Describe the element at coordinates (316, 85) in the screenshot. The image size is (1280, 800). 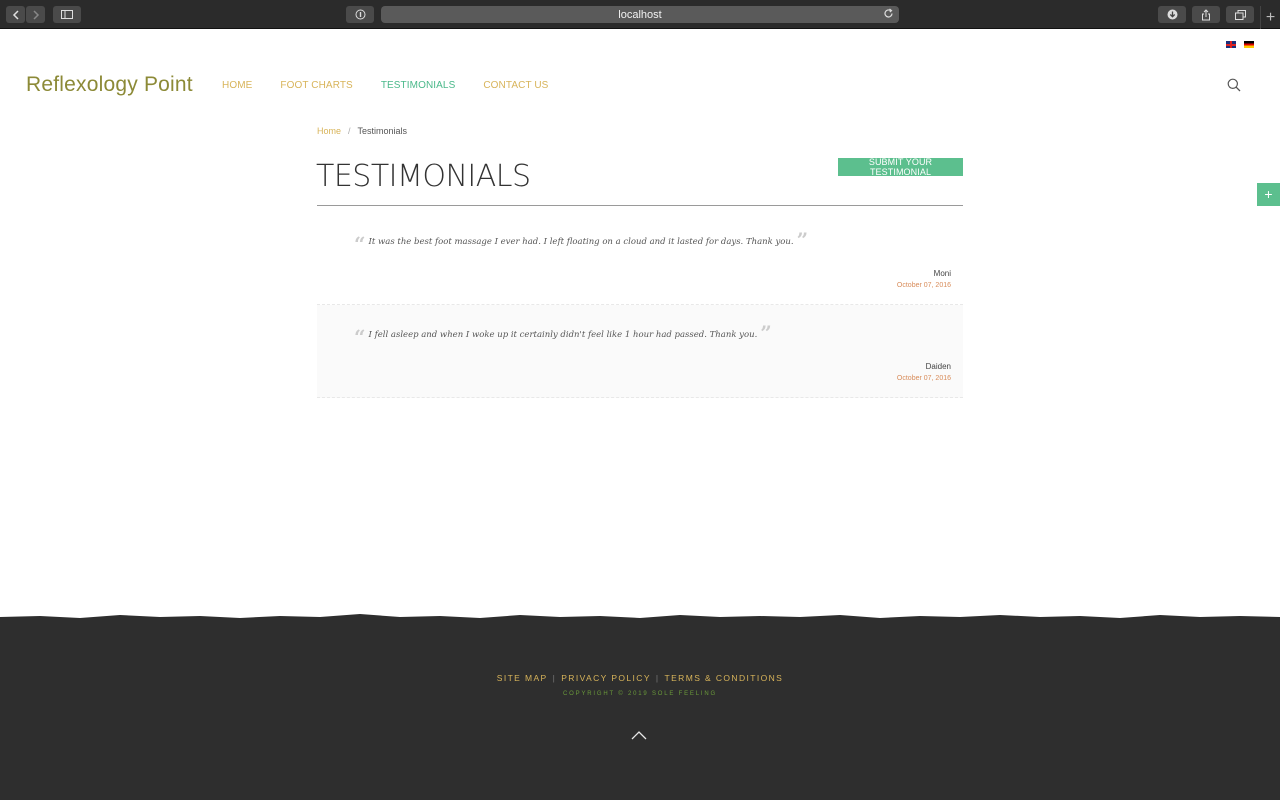
I see `nav-foot-charts: FOOT CHARTS` at that location.